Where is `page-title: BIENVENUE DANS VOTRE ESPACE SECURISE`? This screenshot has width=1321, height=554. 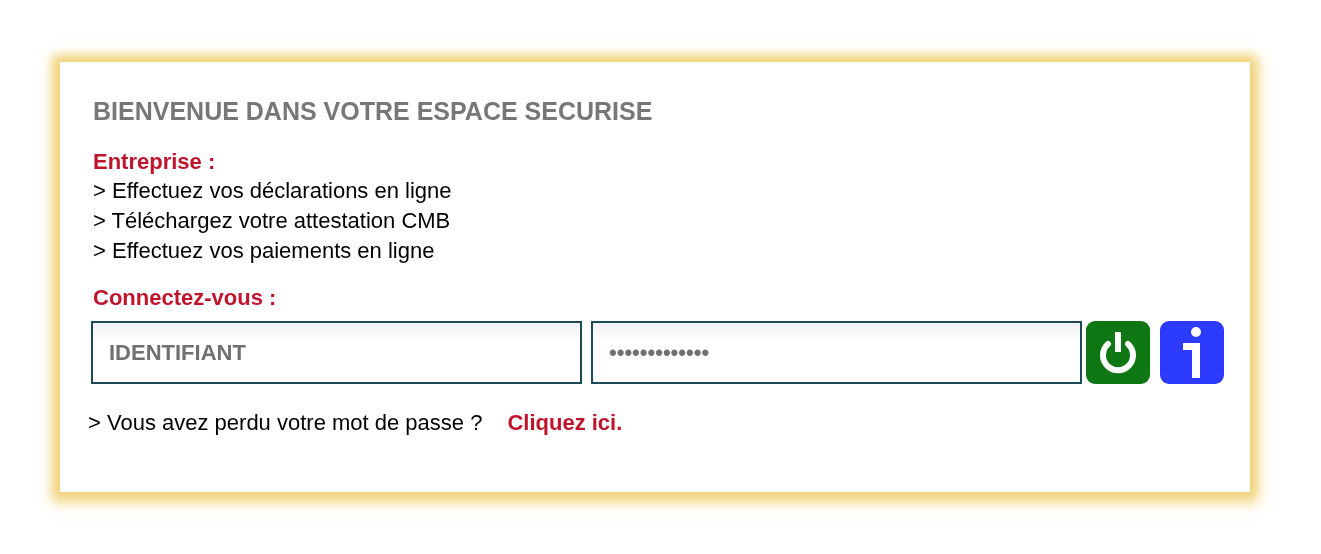 page-title: BIENVENUE DANS VOTRE ESPACE SECURISE is located at coordinates (373, 111).